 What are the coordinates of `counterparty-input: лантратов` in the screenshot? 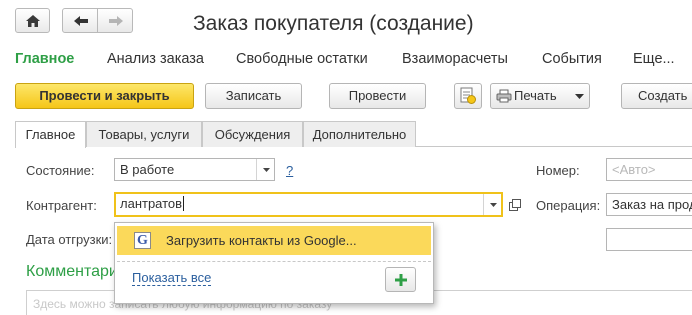 It's located at (308, 204).